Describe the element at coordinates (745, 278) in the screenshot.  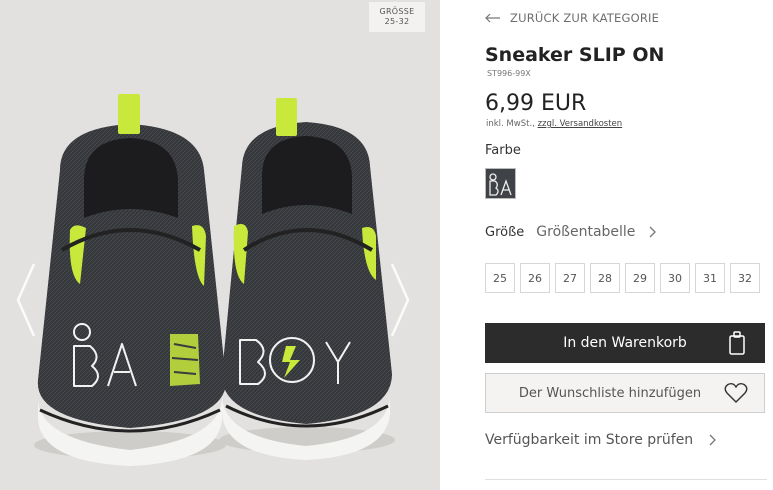
I see `size-option-32: 32` at that location.